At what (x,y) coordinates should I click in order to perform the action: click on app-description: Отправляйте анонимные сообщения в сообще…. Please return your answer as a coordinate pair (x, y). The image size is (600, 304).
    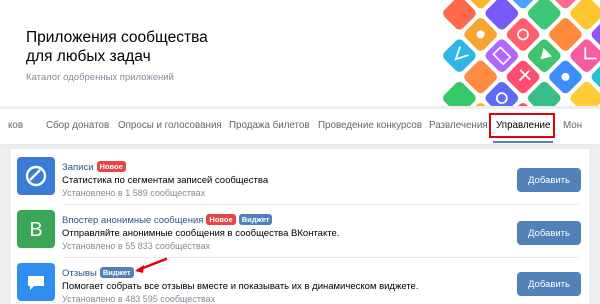
    Looking at the image, I should click on (201, 233).